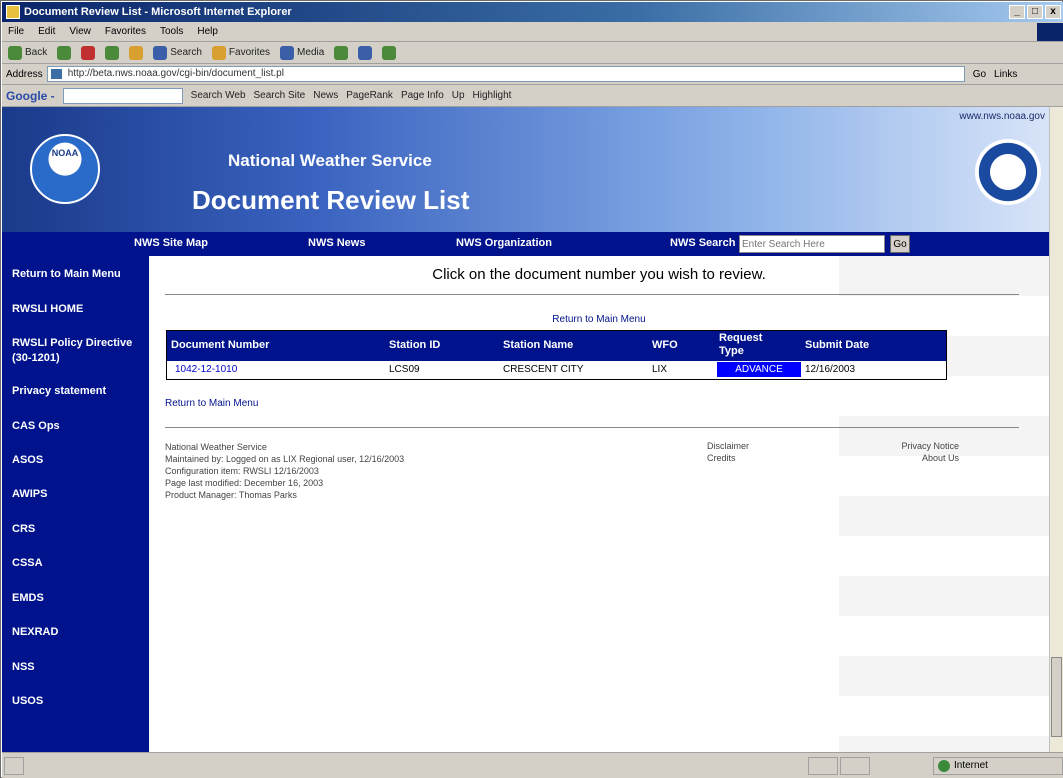 This screenshot has width=1063, height=778. I want to click on page-status-icon, so click(14, 765).